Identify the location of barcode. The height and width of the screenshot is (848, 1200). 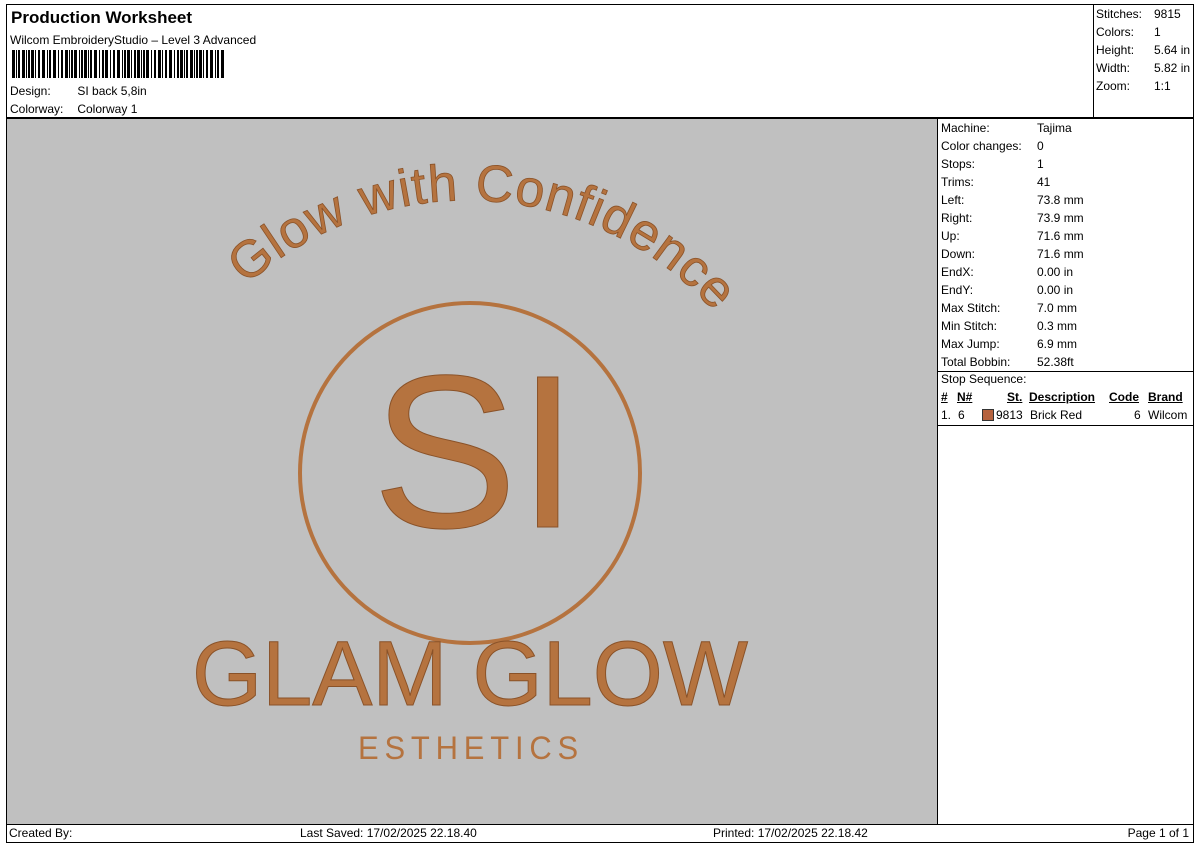
(118, 64).